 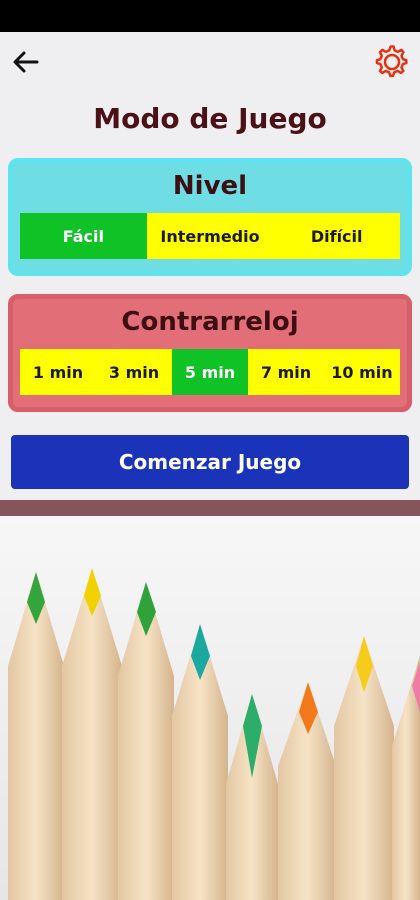 What do you see at coordinates (83, 236) in the screenshot?
I see `level-option-facil: Fácil` at bounding box center [83, 236].